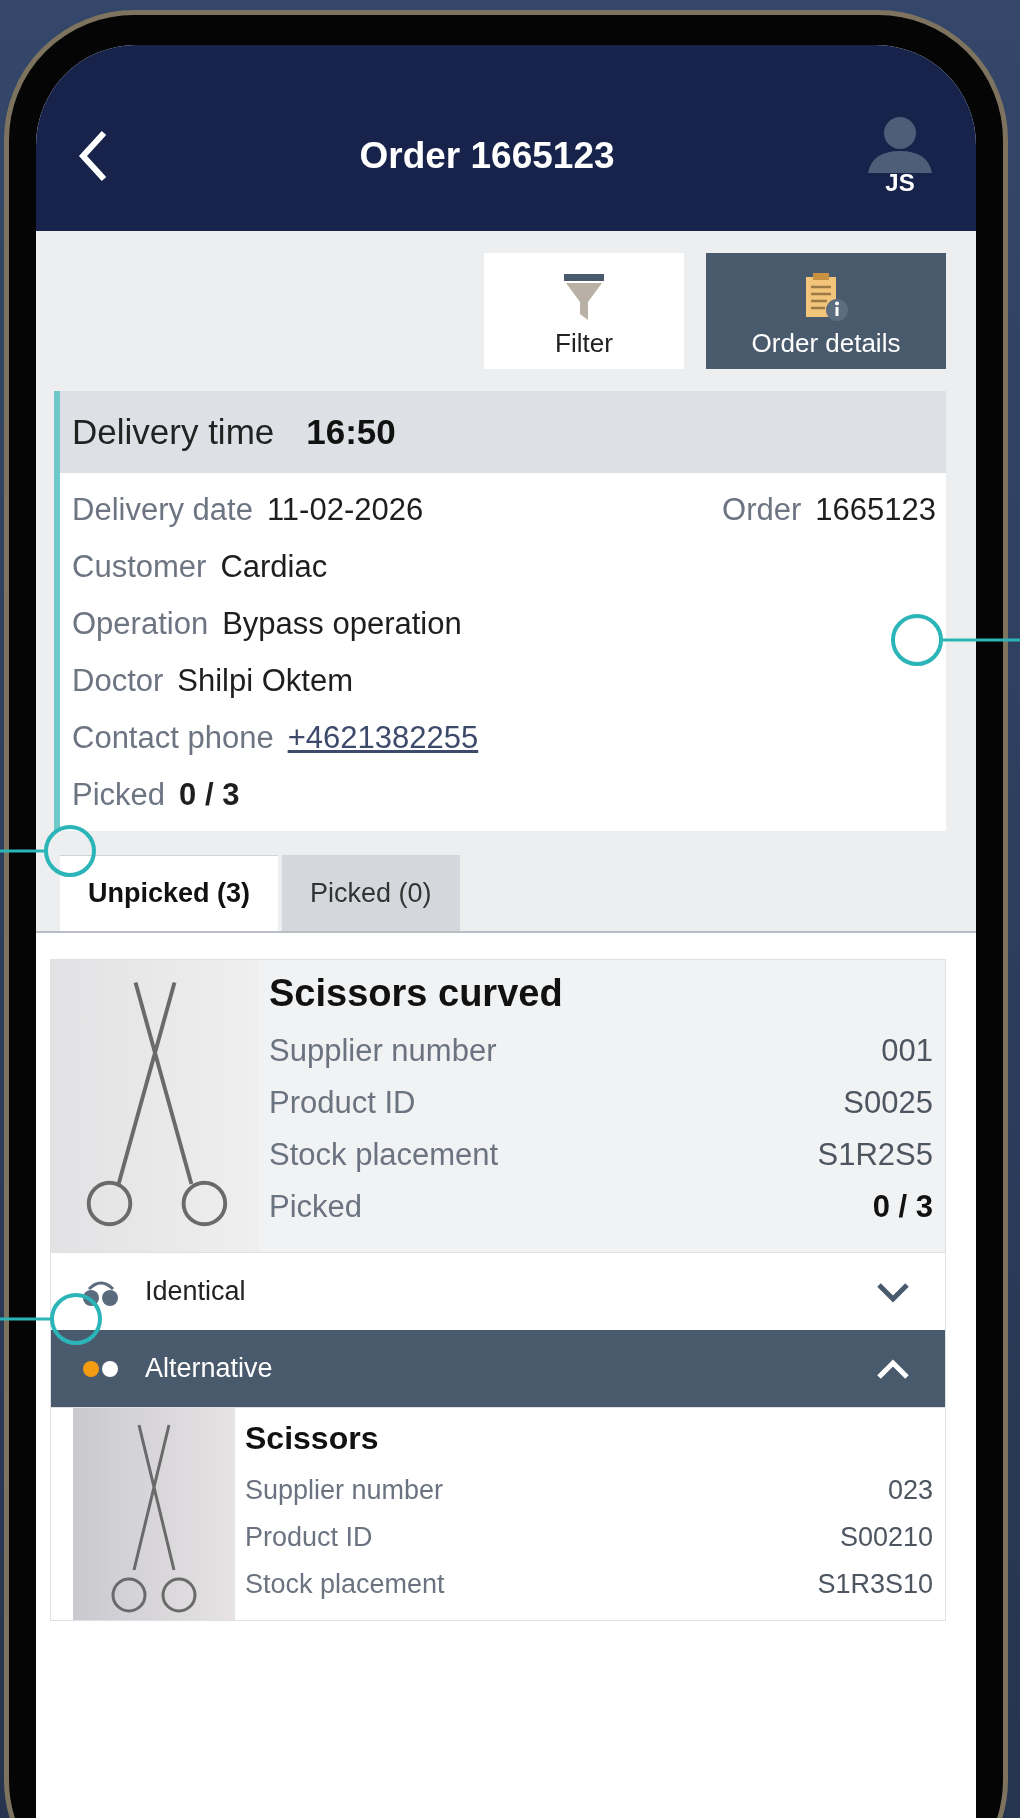 This screenshot has height=1818, width=1020. What do you see at coordinates (487, 156) in the screenshot?
I see `page-title: Order 1665123` at bounding box center [487, 156].